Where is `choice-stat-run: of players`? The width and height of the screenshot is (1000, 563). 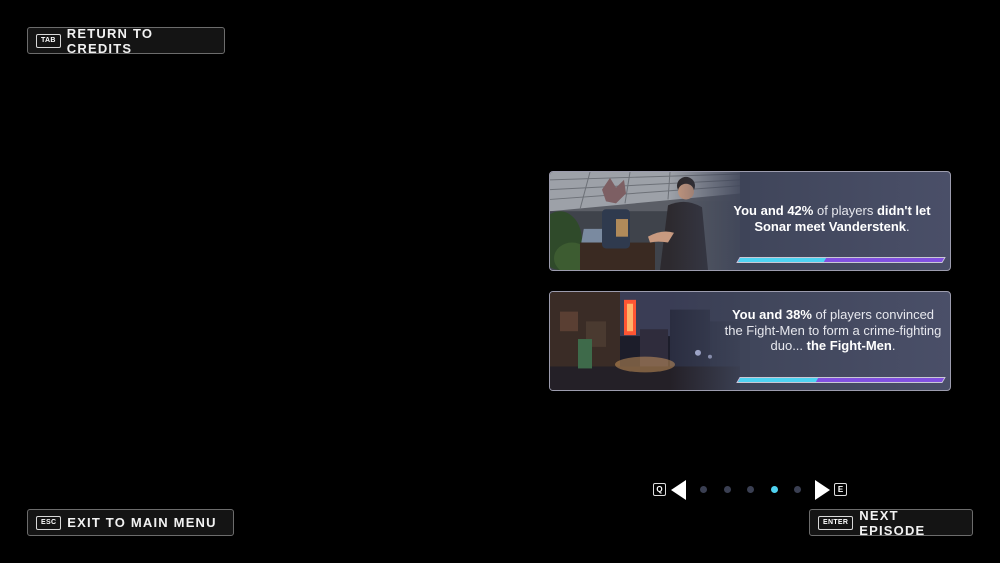
choice-stat-run: of players is located at coordinates (845, 210).